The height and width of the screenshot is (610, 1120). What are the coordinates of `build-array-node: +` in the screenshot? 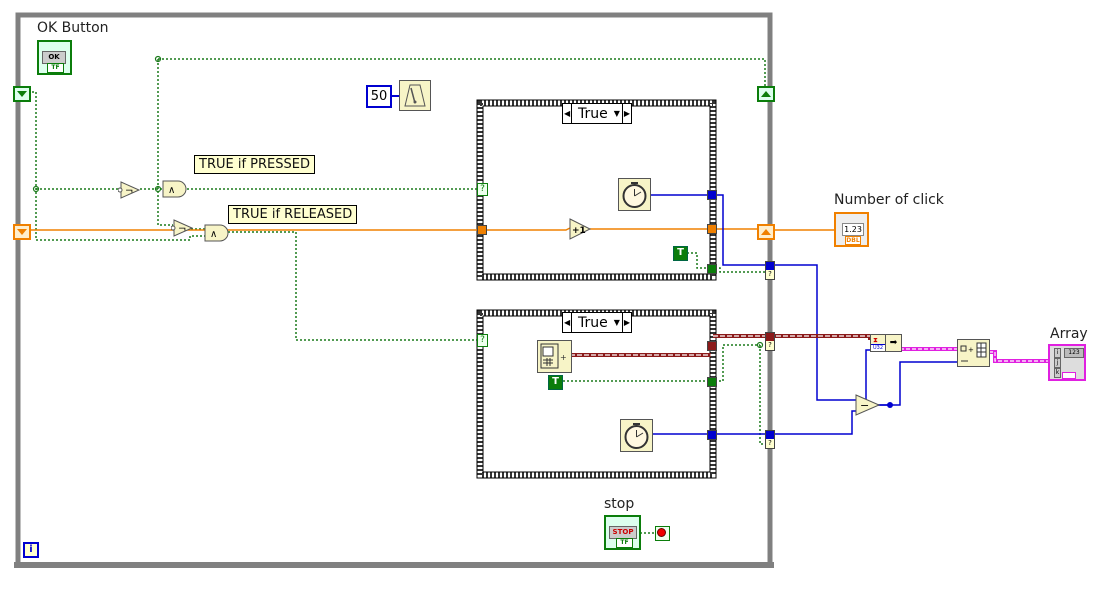 It's located at (973, 353).